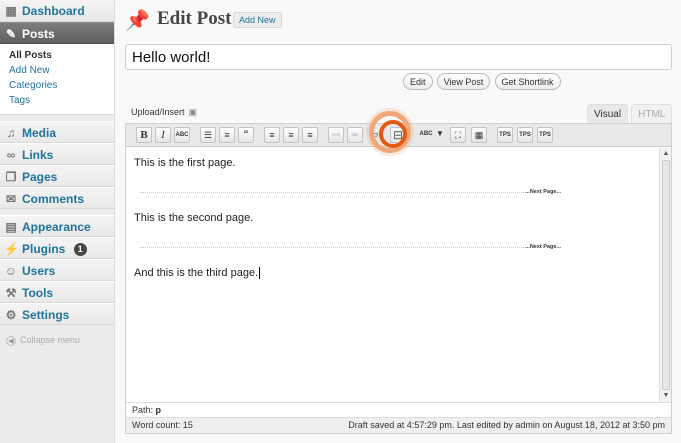 Image resolution: width=681 pixels, height=443 pixels. What do you see at coordinates (398, 409) in the screenshot?
I see `editor-path-bar: Path: p` at bounding box center [398, 409].